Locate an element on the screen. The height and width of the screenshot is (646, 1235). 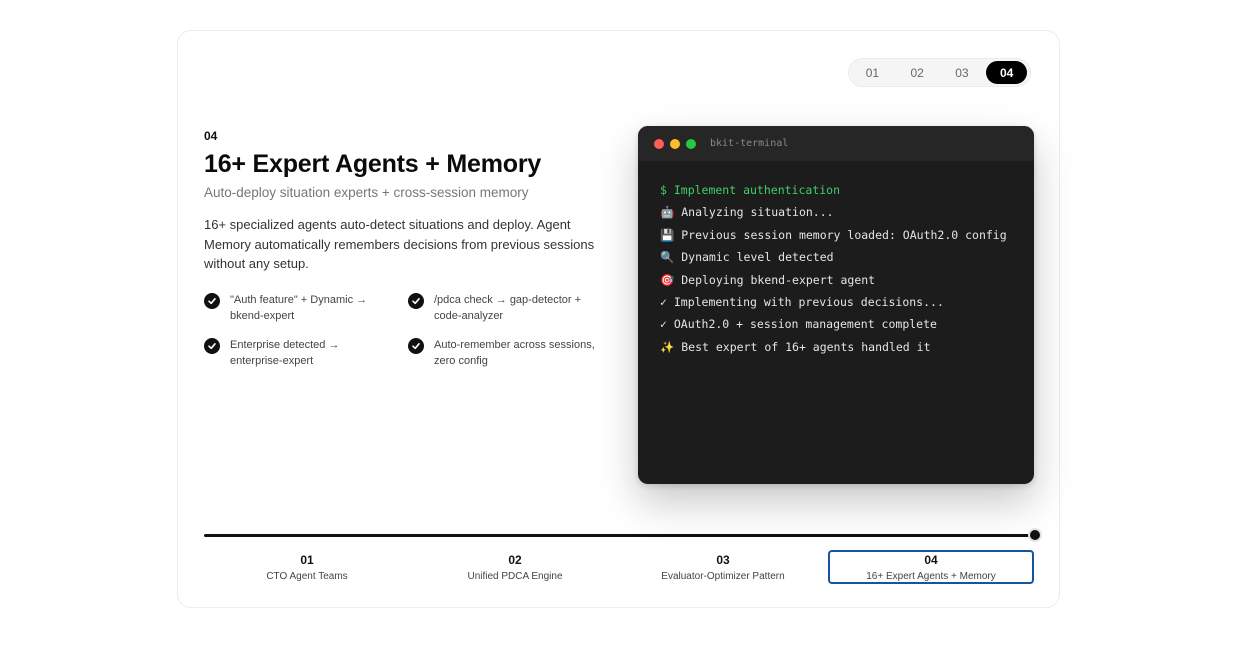
close-dot-icon is located at coordinates (659, 143).